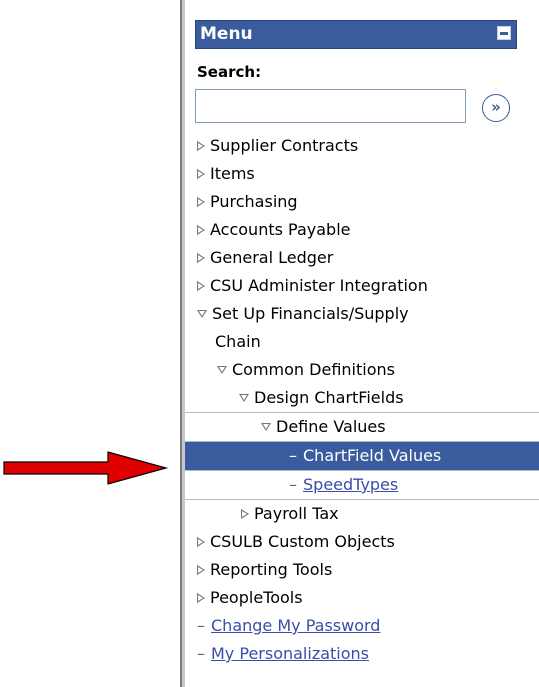 This screenshot has width=539, height=687. Describe the element at coordinates (372, 455) in the screenshot. I see `menu-item-label: ChartField Values` at that location.